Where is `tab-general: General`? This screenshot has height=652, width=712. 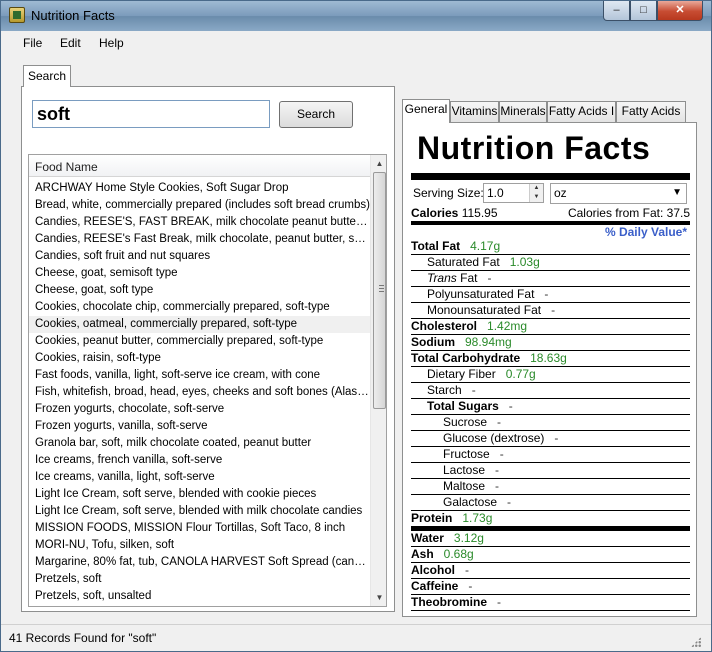
tab-general: General is located at coordinates (426, 111).